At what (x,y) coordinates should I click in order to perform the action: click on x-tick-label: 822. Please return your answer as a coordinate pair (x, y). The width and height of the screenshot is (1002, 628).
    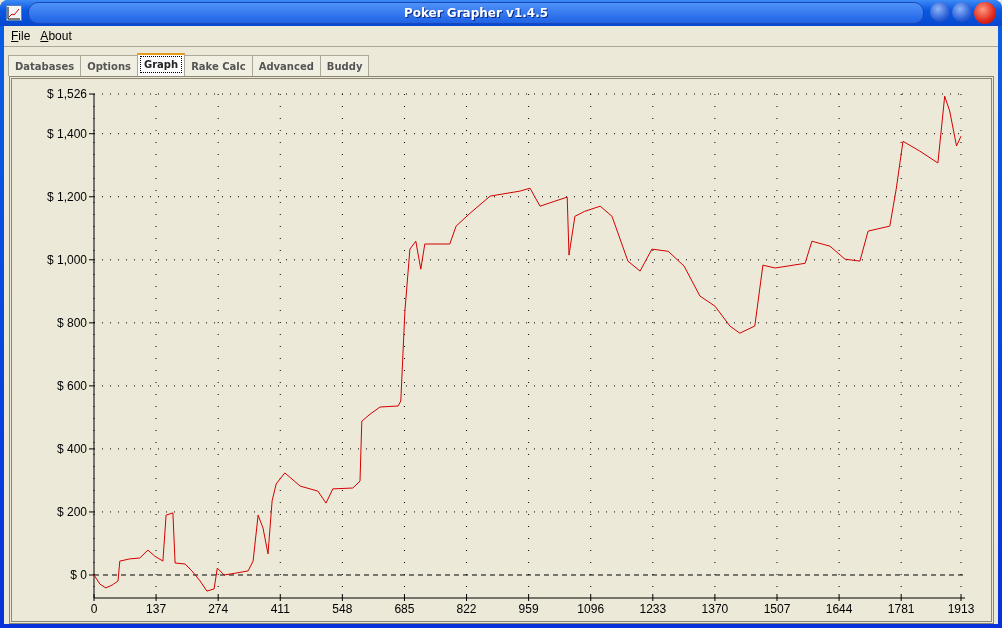
    Looking at the image, I should click on (466, 609).